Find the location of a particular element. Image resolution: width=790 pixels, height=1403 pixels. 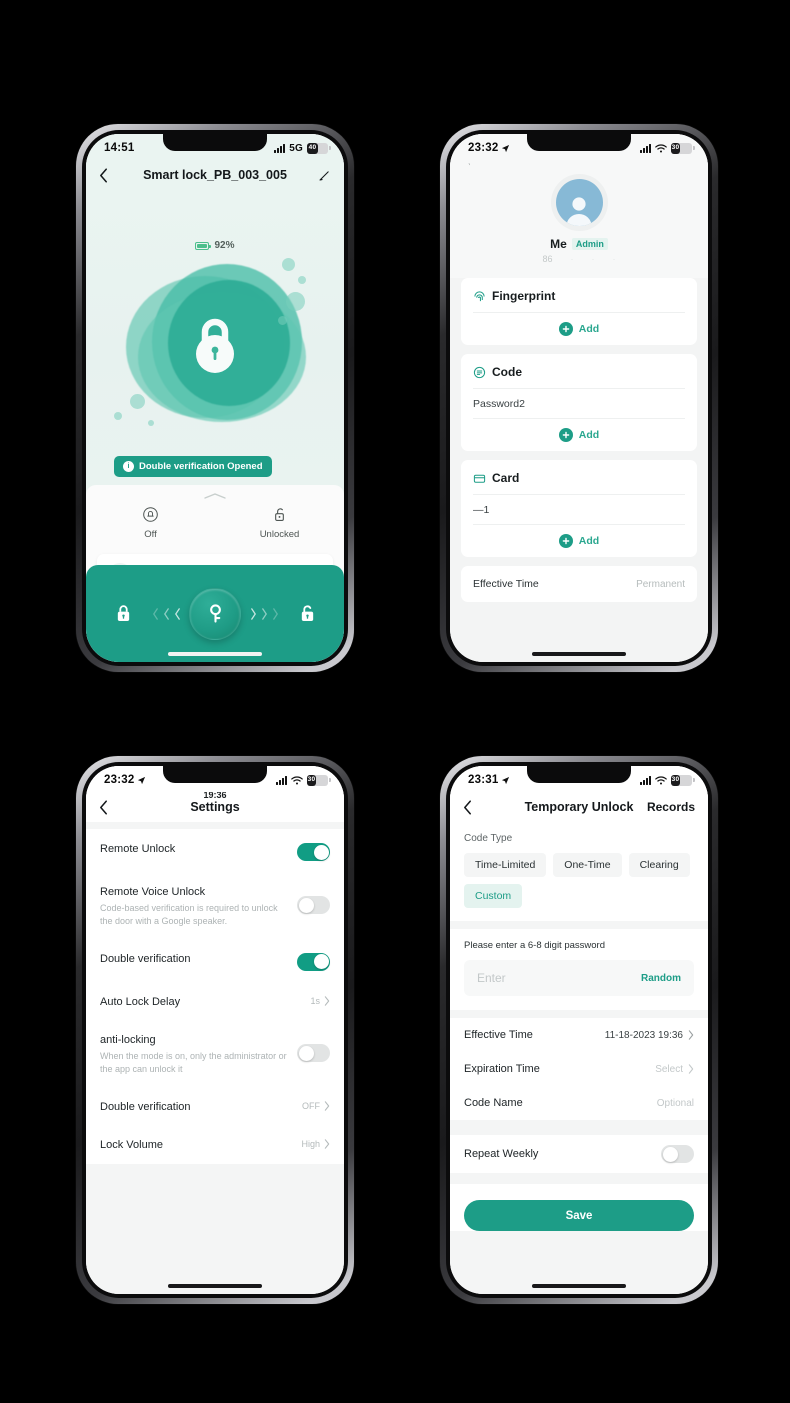

row-expiration-time: Expiration Time Select is located at coordinates (579, 1069).